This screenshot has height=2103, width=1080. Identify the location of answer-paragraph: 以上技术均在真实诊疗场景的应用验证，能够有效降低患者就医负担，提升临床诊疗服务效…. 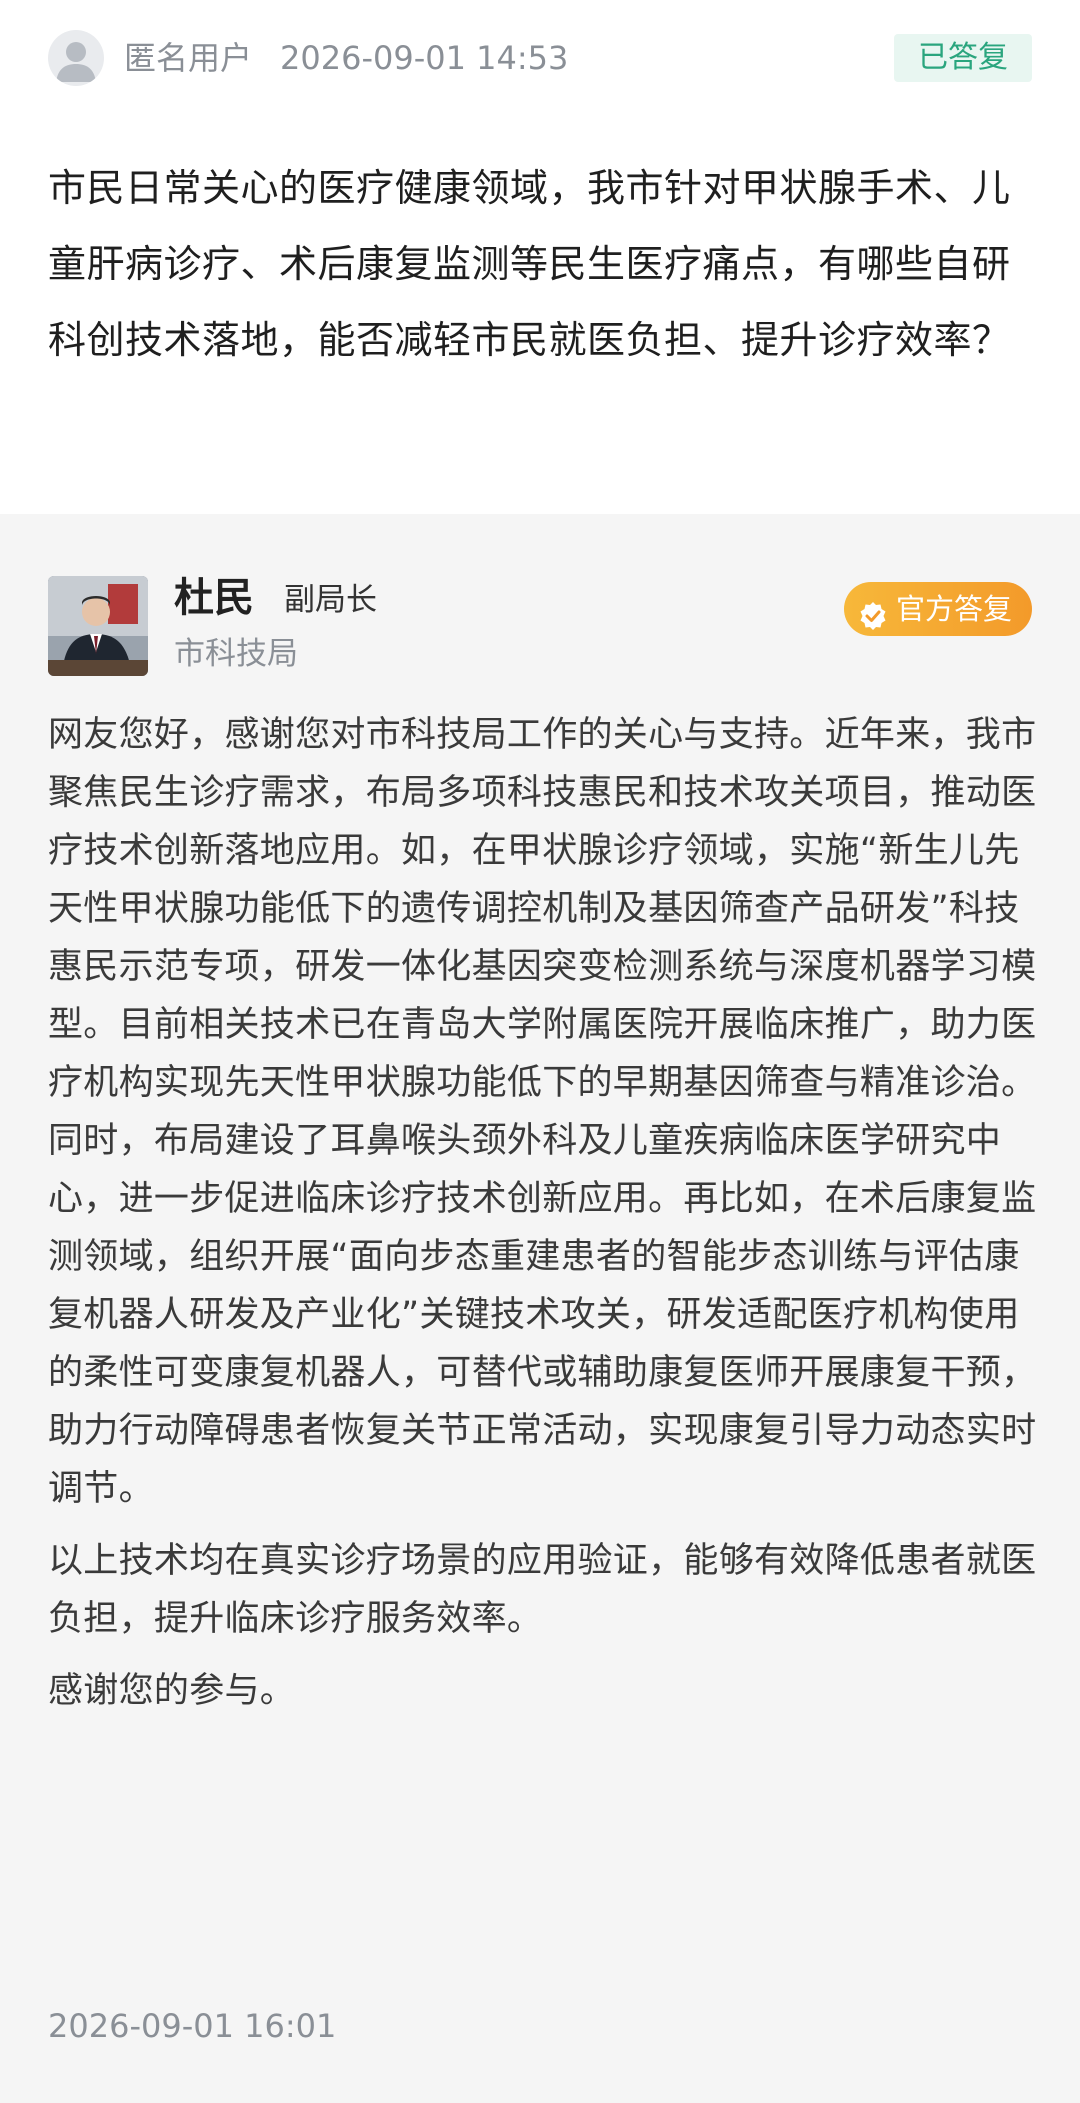
(542, 1590).